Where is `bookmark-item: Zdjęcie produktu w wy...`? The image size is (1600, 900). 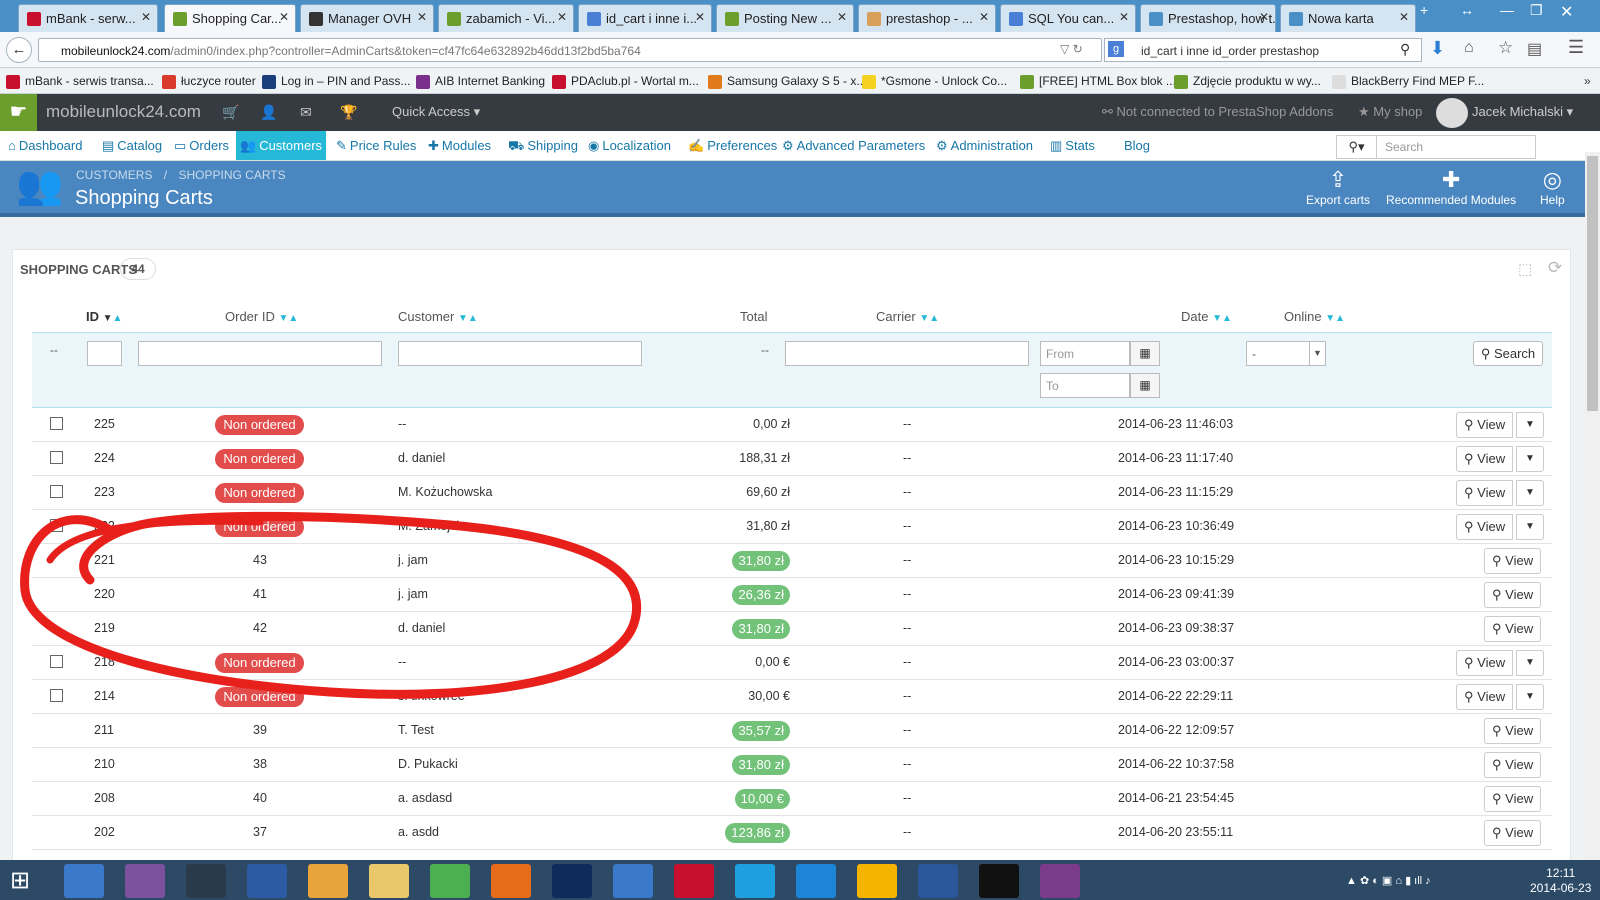
bookmark-item: Zdjęcie produktu w wy... is located at coordinates (1247, 81).